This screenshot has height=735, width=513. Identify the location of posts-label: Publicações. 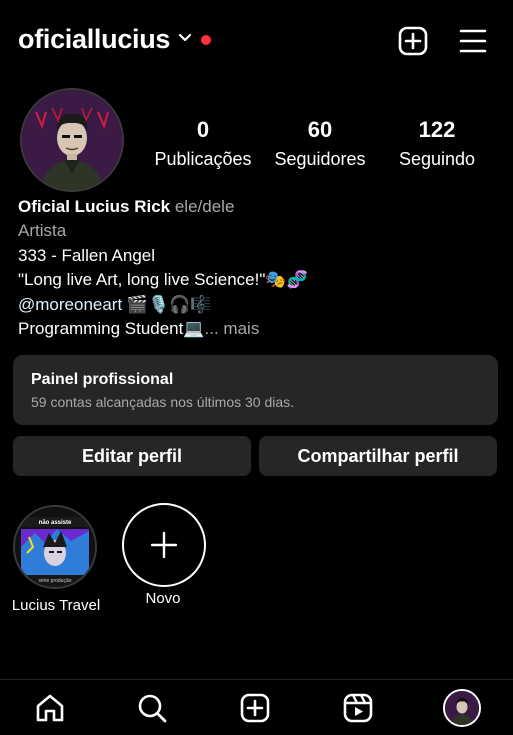
(203, 159).